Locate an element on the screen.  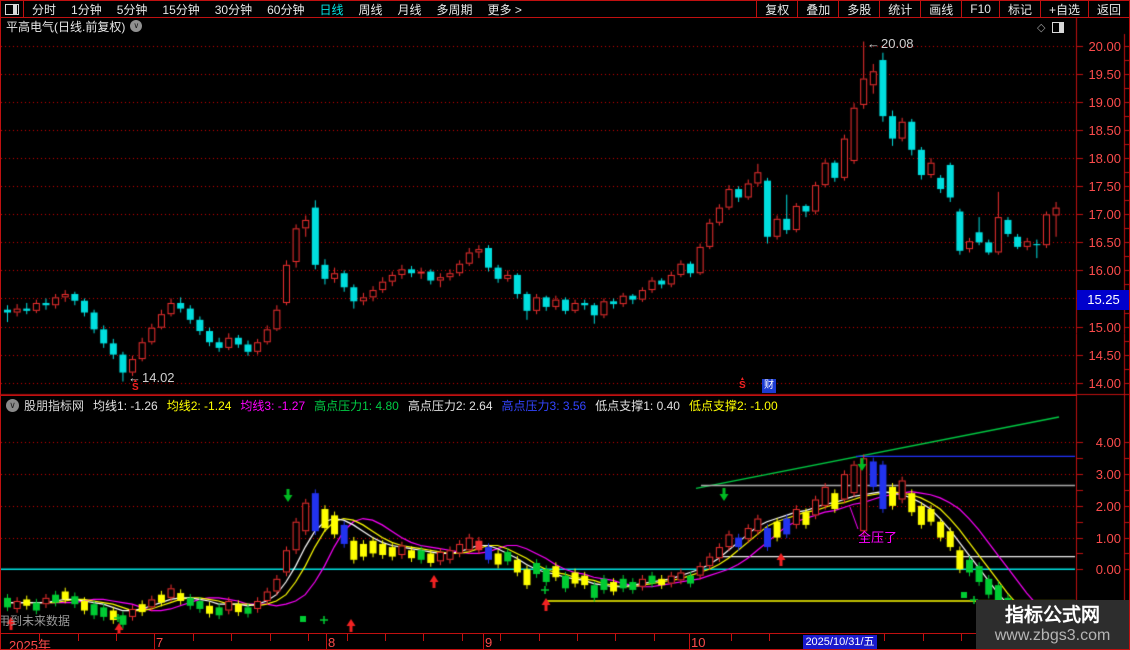
action-item: 画线 is located at coordinates (940, 9).